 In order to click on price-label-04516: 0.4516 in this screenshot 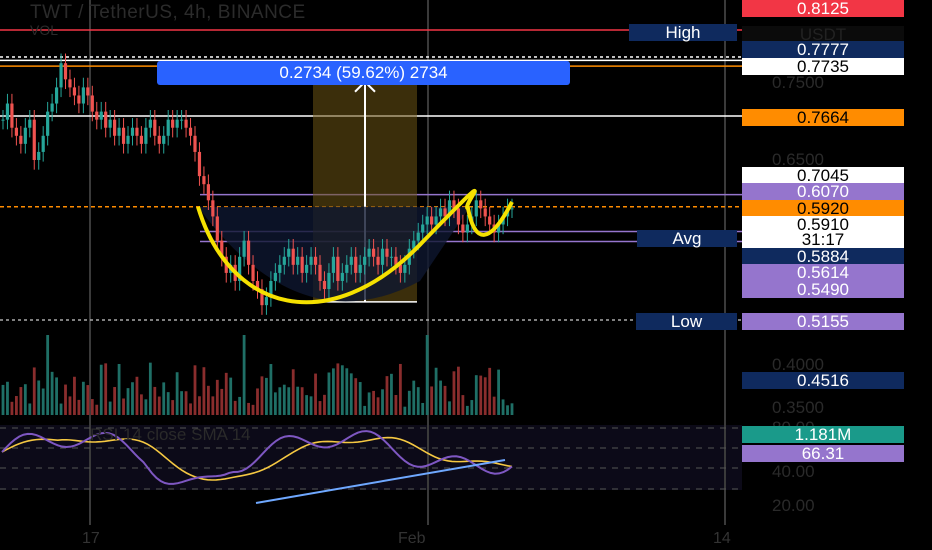, I will do `click(823, 380)`.